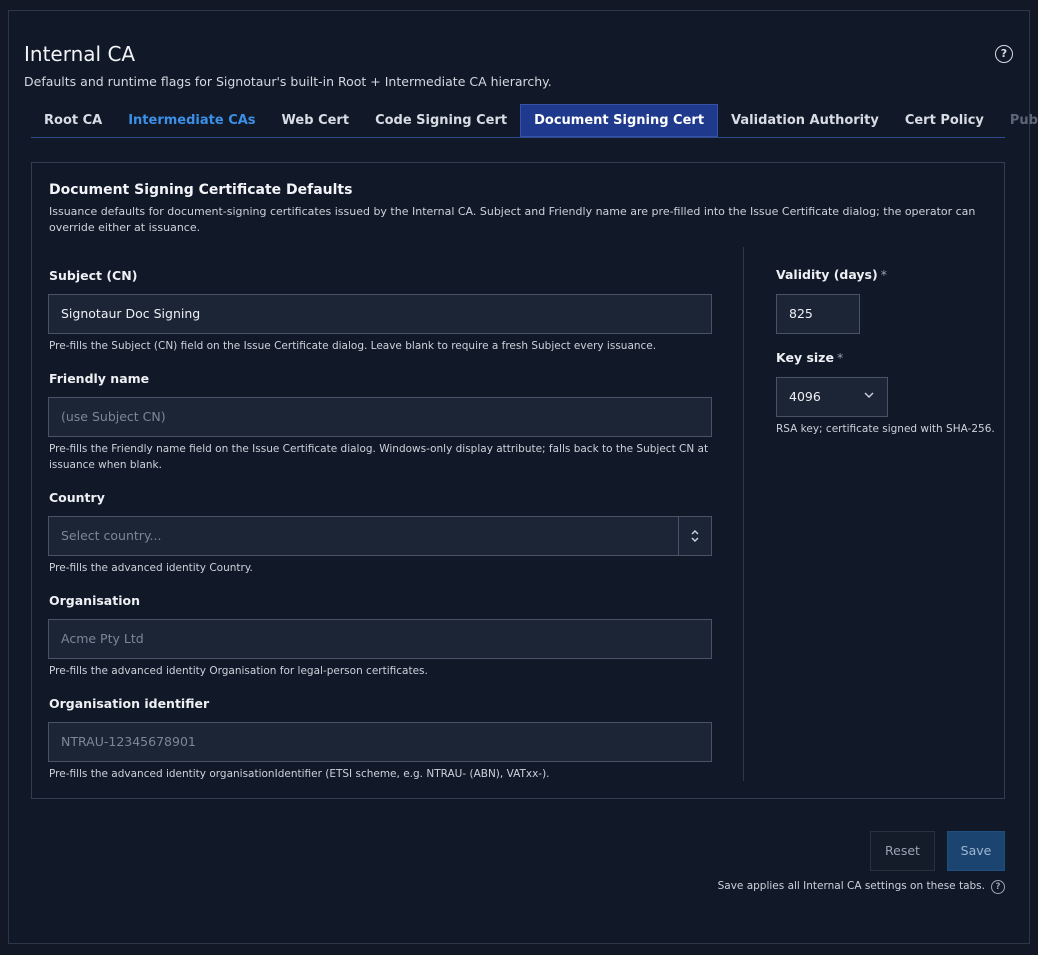 Image resolution: width=1038 pixels, height=955 pixels. Describe the element at coordinates (77, 497) in the screenshot. I see `country-label: Country` at that location.